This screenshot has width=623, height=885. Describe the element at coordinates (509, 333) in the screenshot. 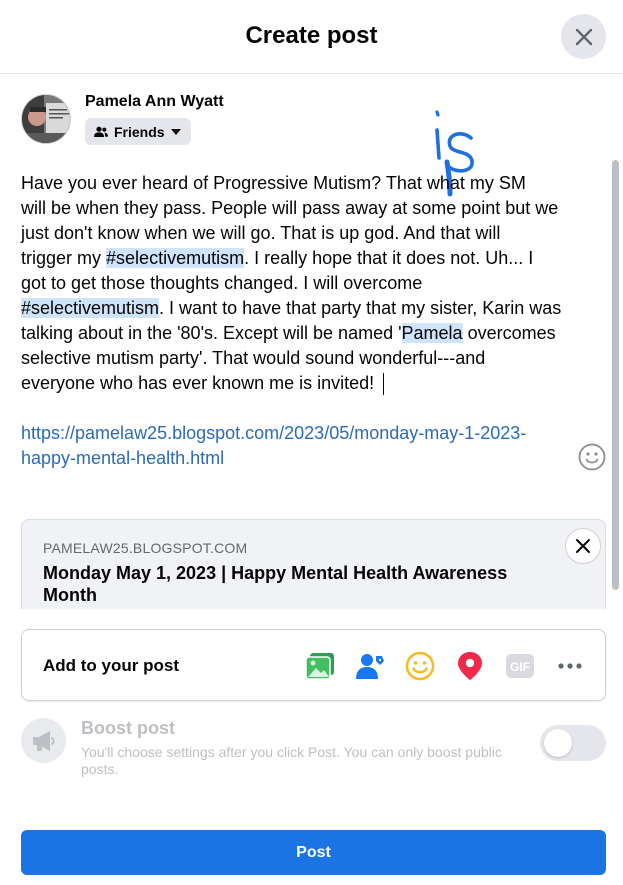

I see `post-text-line: overcomes` at that location.